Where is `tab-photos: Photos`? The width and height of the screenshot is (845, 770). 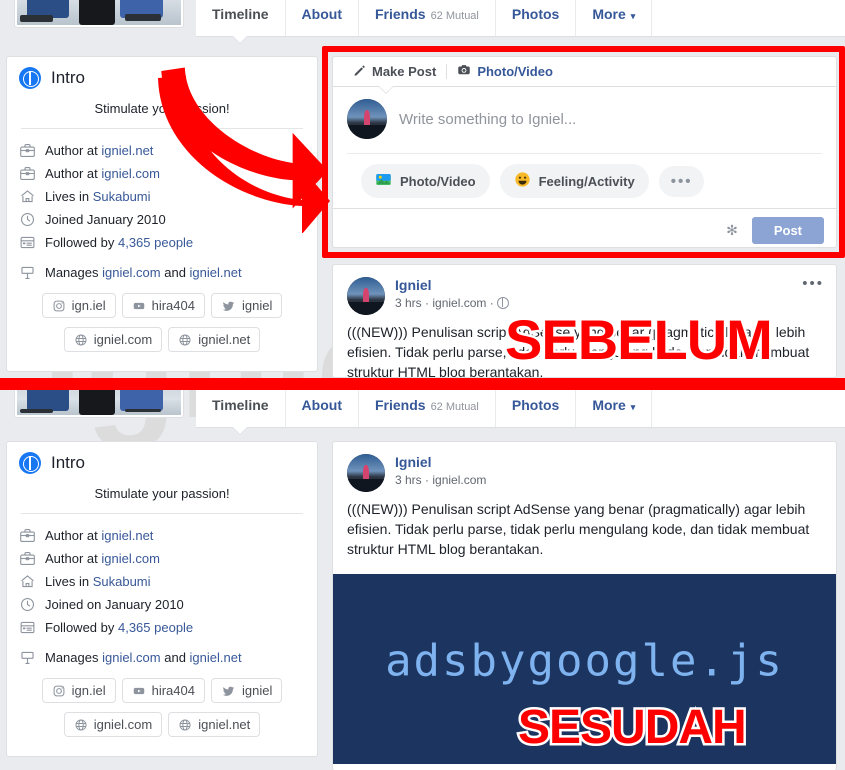
tab-photos: Photos is located at coordinates (536, 18).